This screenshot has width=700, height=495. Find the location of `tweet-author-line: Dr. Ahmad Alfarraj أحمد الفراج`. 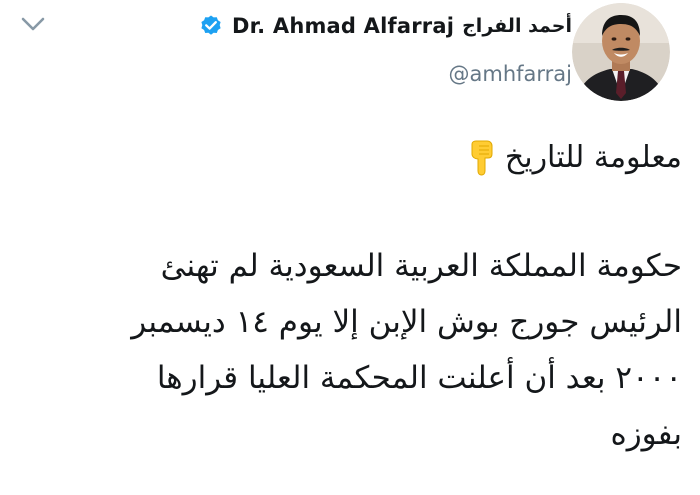

tweet-author-line: Dr. Ahmad Alfarraj أحمد الفراج is located at coordinates (385, 26).